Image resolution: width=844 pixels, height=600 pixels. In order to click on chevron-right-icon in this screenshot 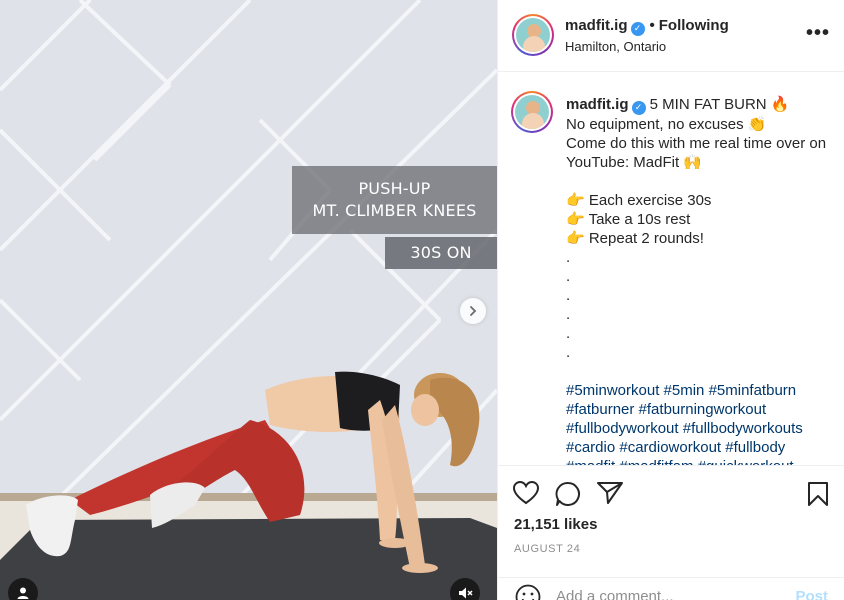, I will do `click(473, 311)`.